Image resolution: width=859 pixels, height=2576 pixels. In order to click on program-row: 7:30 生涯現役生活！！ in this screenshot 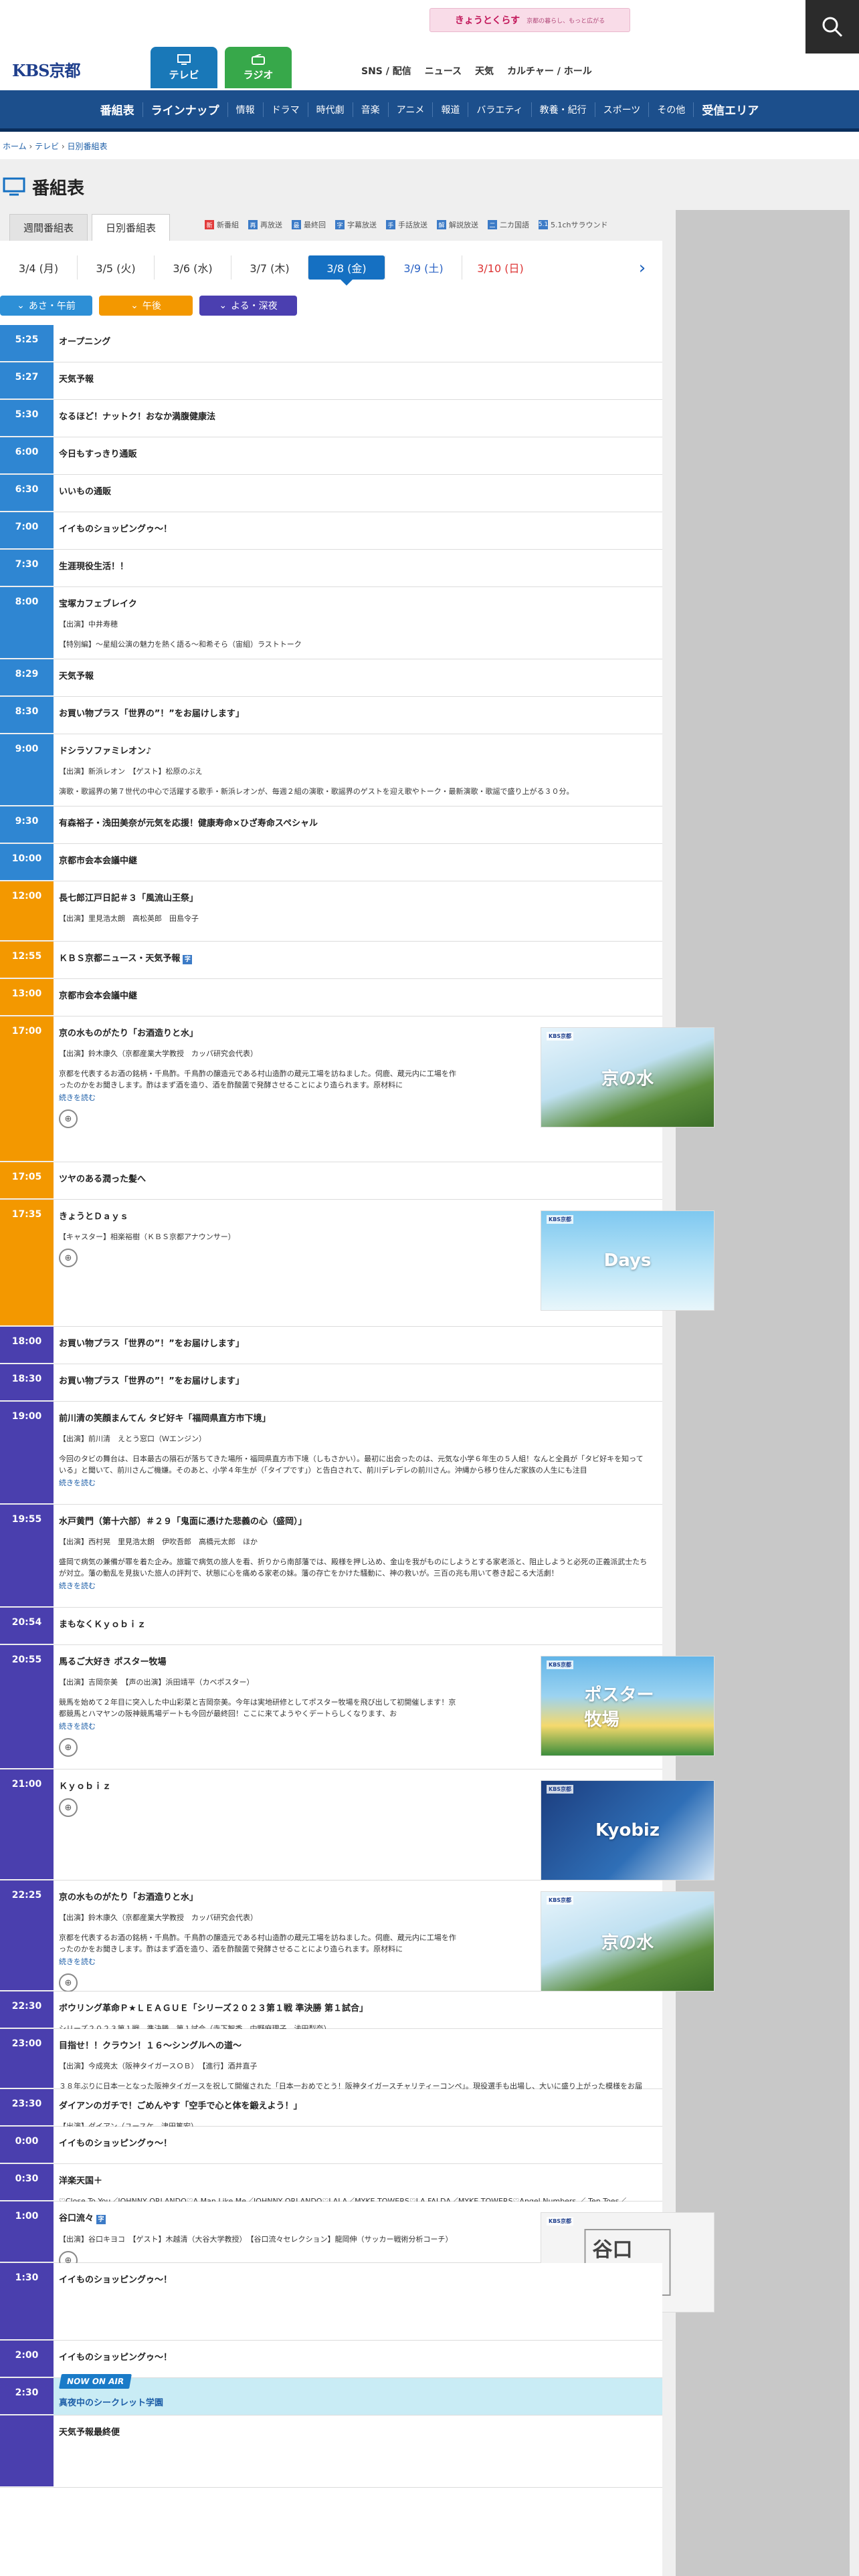, I will do `click(331, 569)`.